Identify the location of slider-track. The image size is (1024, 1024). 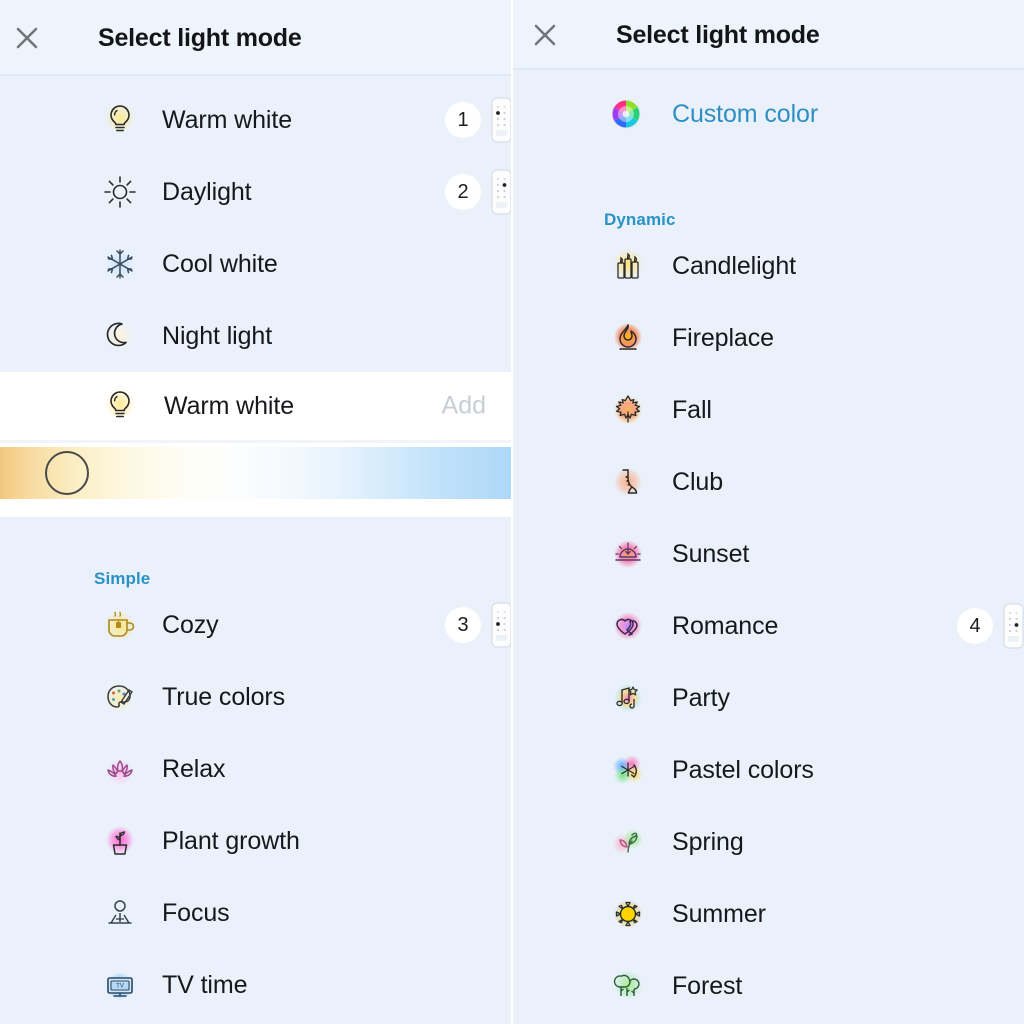
(256, 473).